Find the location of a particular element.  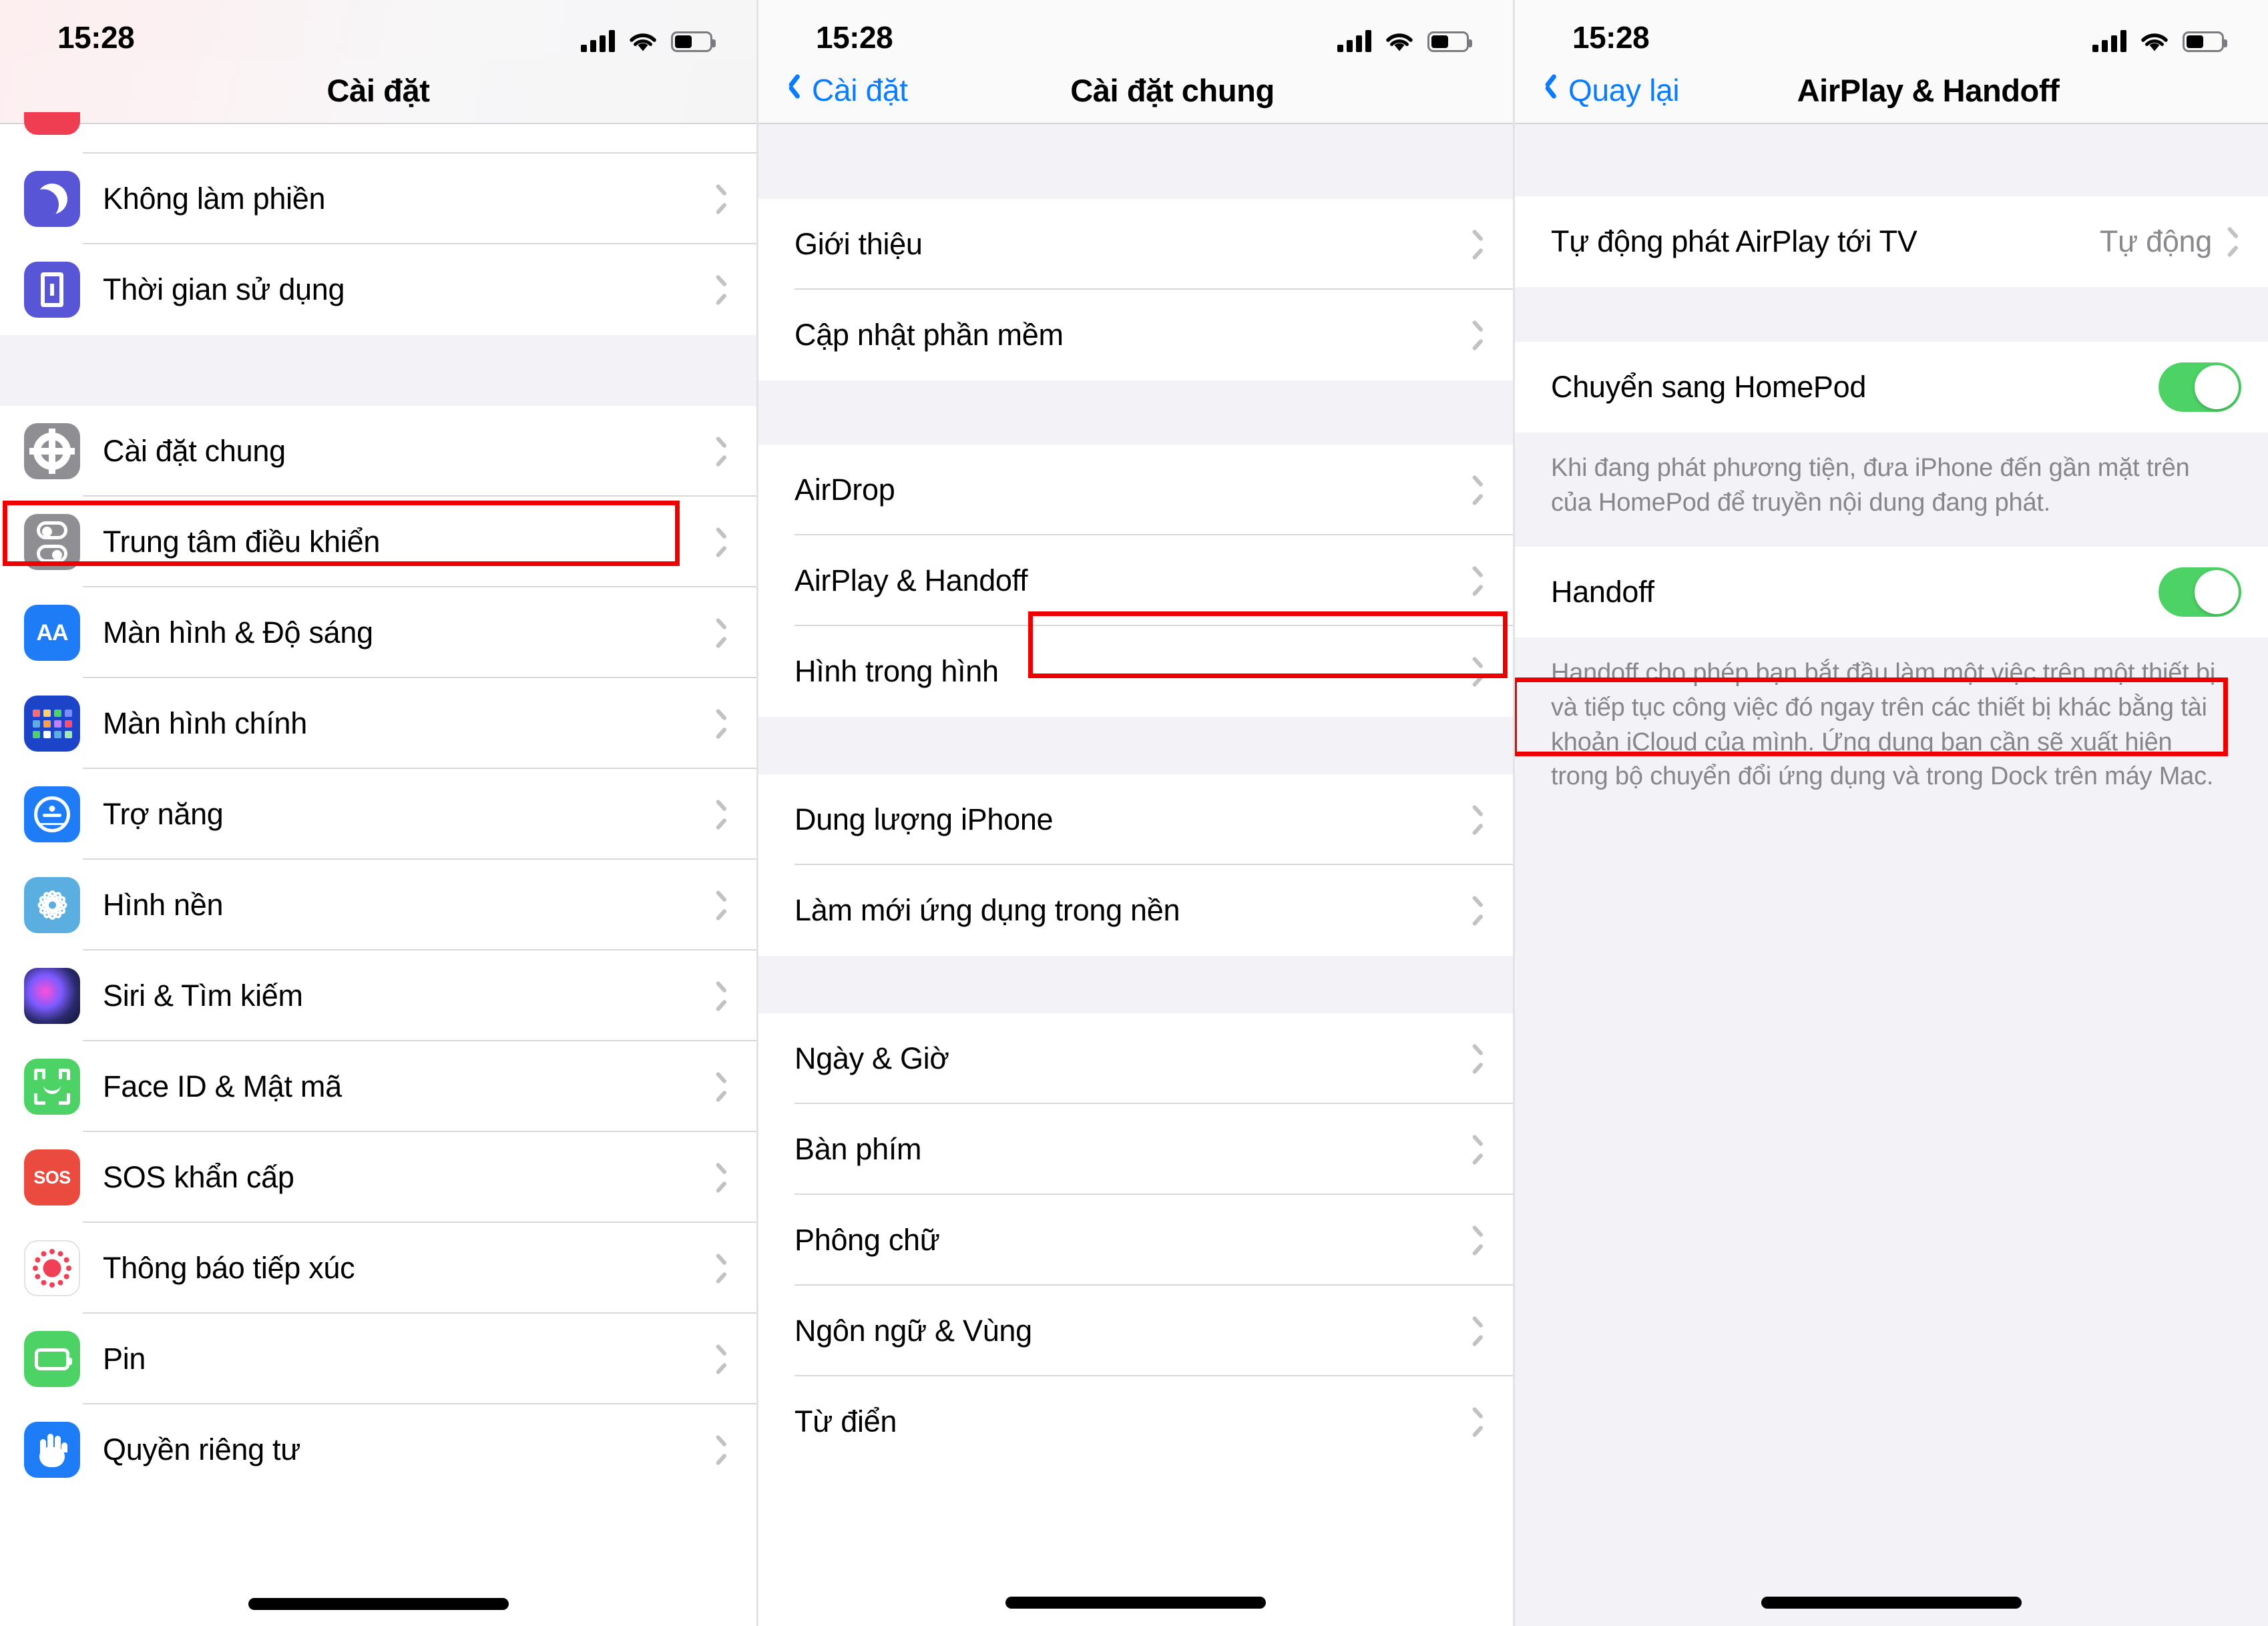

chevron-left-icon is located at coordinates (1551, 90).